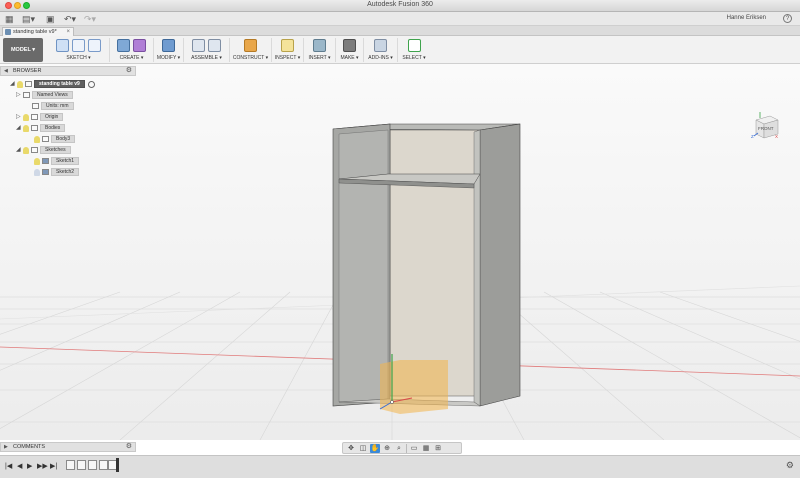 Image resolution: width=800 pixels, height=478 pixels. I want to click on sketch-menu-label: SKETCH ▾, so click(78, 58).